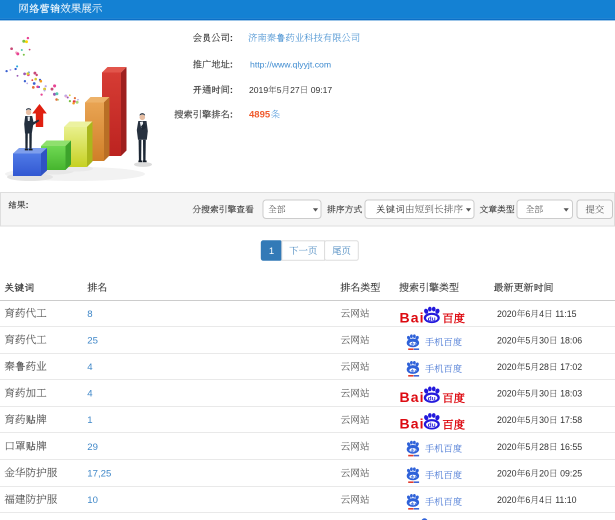 Image resolution: width=615 pixels, height=520 pixels. I want to click on svg-text: 09:25, so click(571, 473).